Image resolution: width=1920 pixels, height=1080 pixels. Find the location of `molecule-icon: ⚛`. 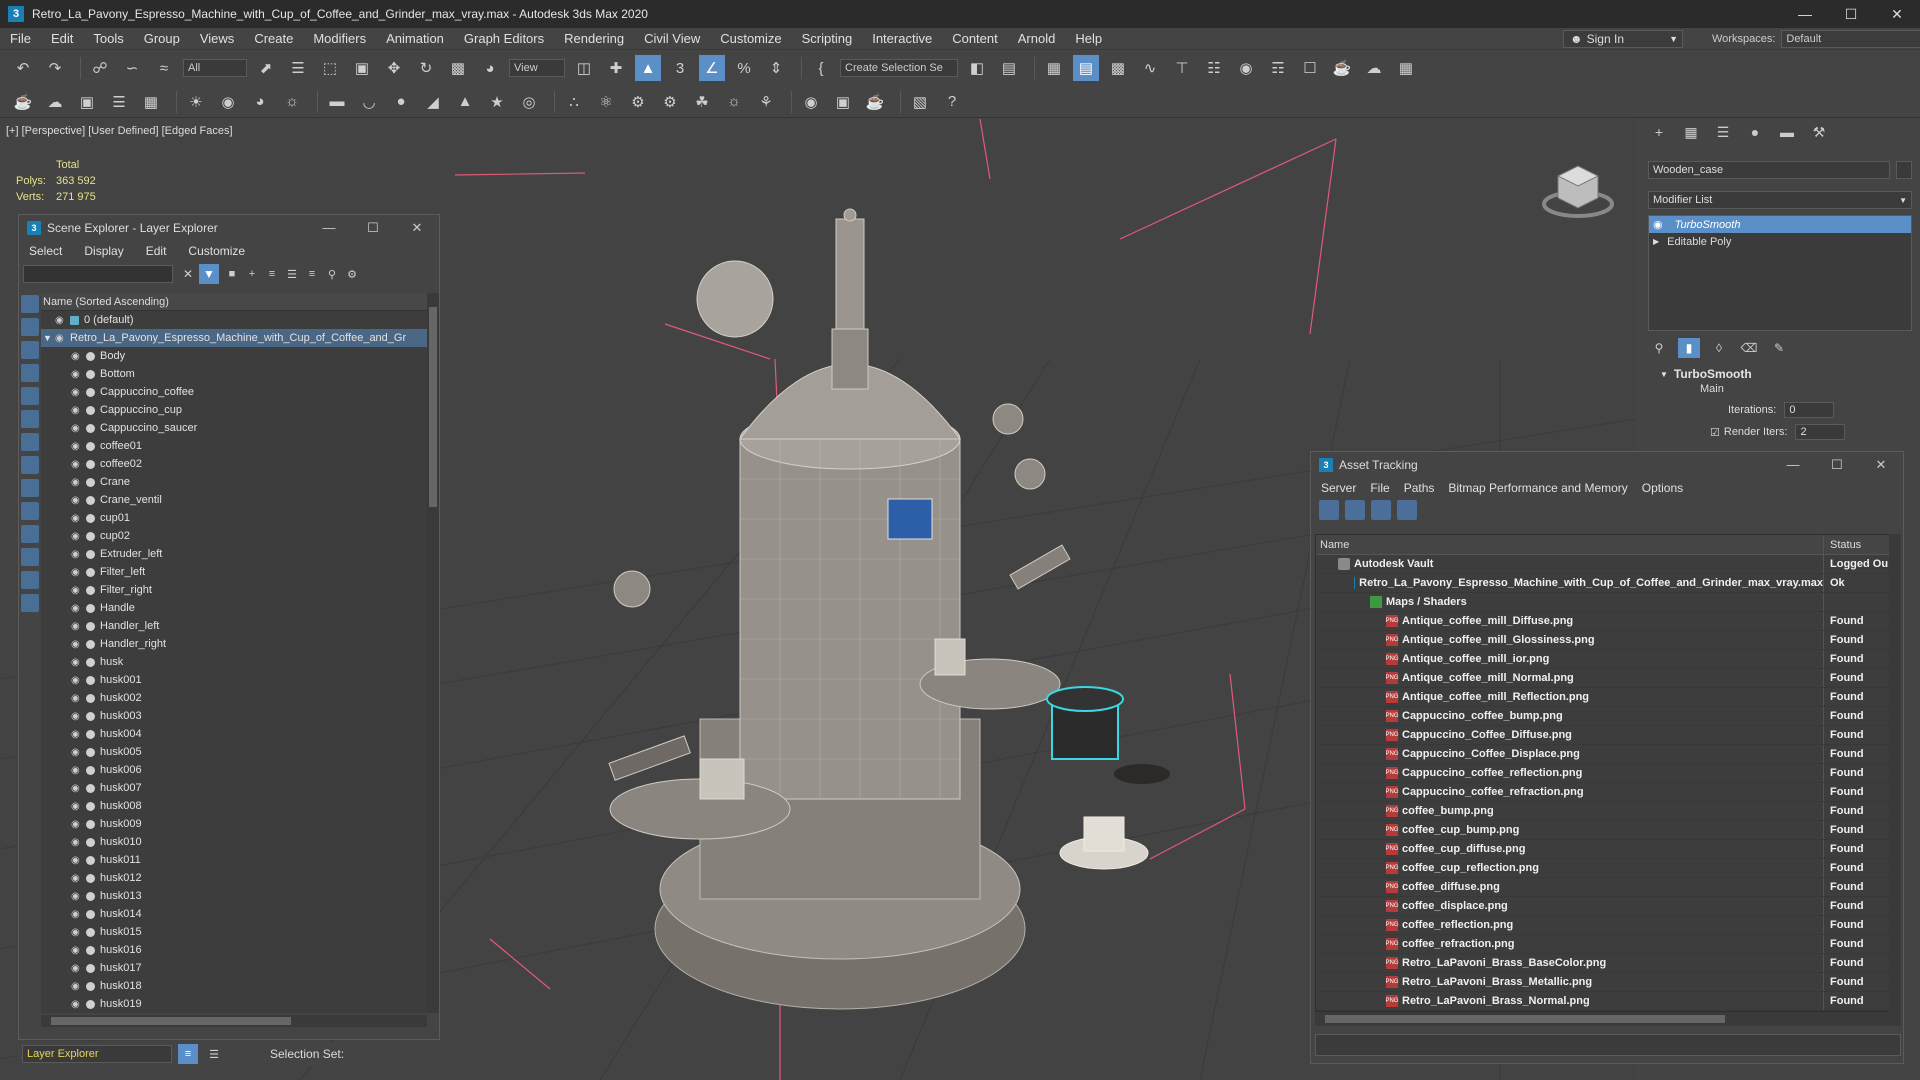

molecule-icon: ⚛ is located at coordinates (606, 102).